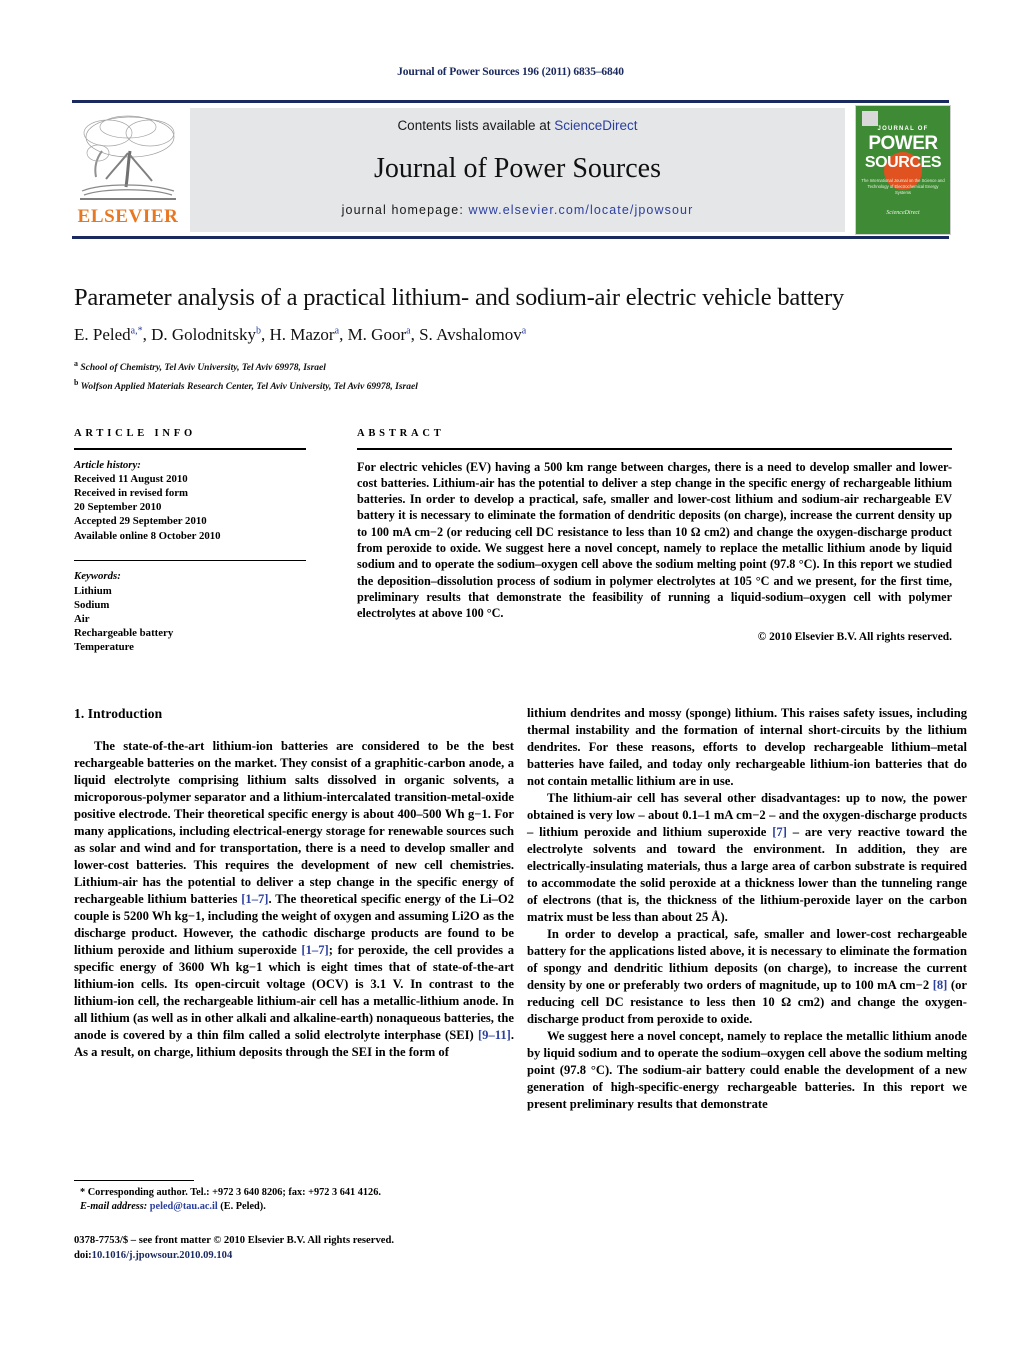 This screenshot has width=1021, height=1351. Describe the element at coordinates (147, 535) in the screenshot. I see `history-item: Available online 8 October 2010` at that location.